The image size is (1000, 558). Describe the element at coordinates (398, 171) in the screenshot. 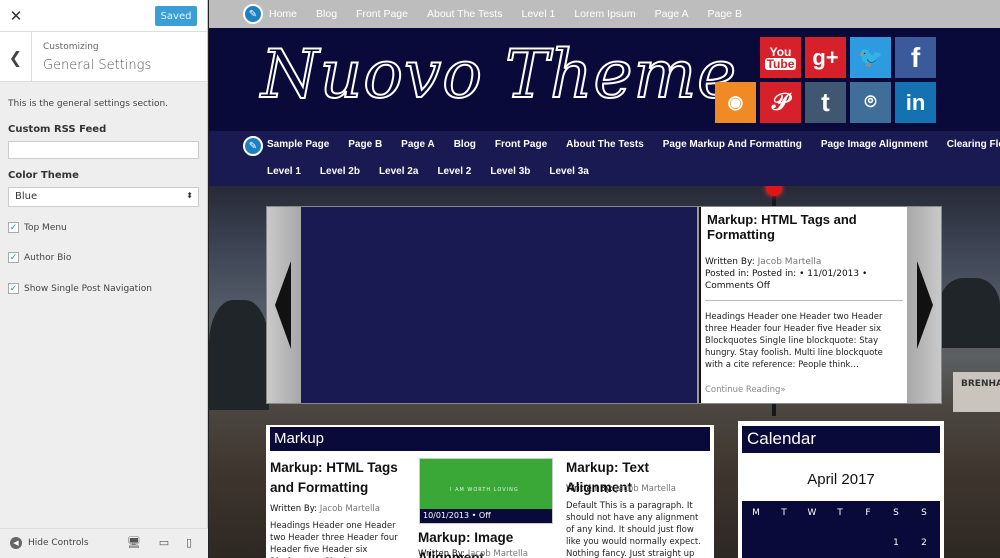

I see `main-menu-item-level-2a: Level 2a` at that location.